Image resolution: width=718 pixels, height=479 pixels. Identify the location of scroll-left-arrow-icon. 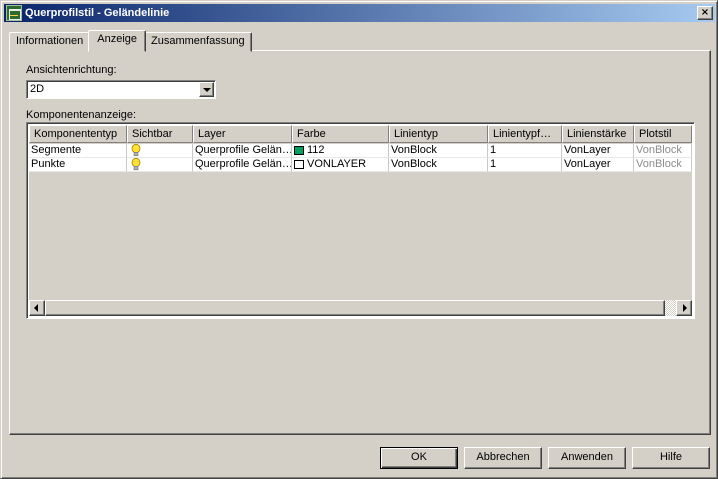
(37, 308).